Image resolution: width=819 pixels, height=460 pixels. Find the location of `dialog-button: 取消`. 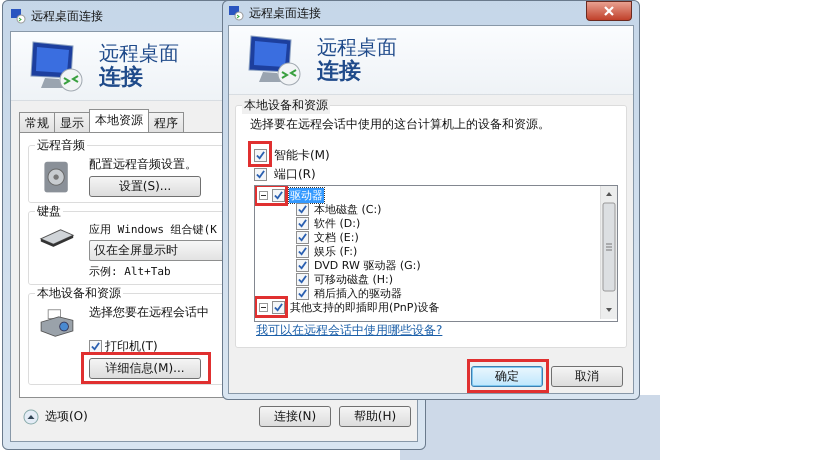

dialog-button: 取消 is located at coordinates (587, 376).